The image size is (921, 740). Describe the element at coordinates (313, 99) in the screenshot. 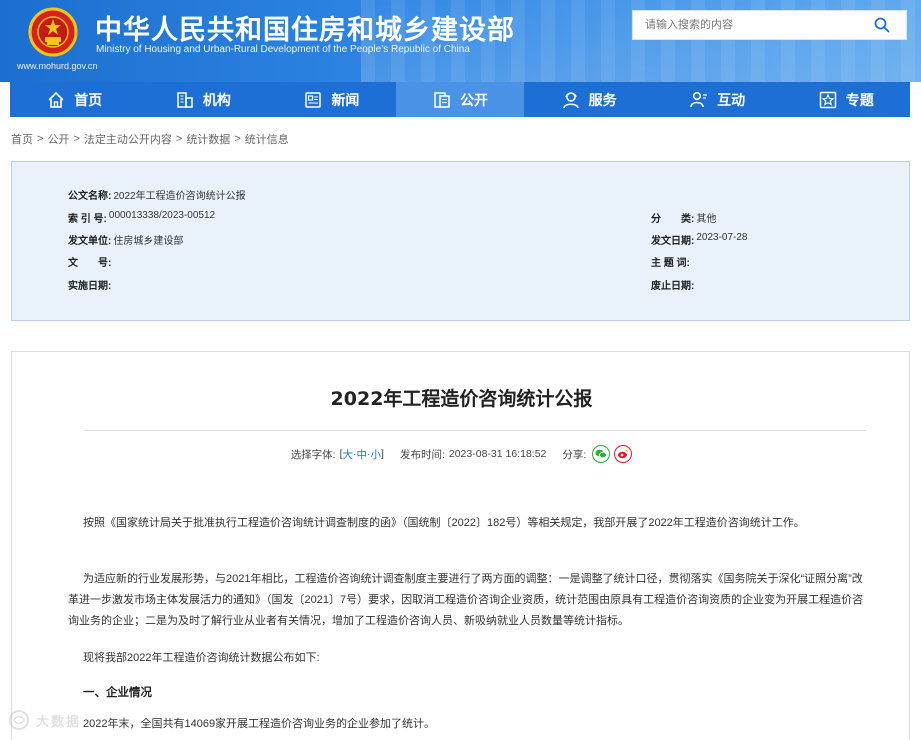

I see `news-icon` at that location.